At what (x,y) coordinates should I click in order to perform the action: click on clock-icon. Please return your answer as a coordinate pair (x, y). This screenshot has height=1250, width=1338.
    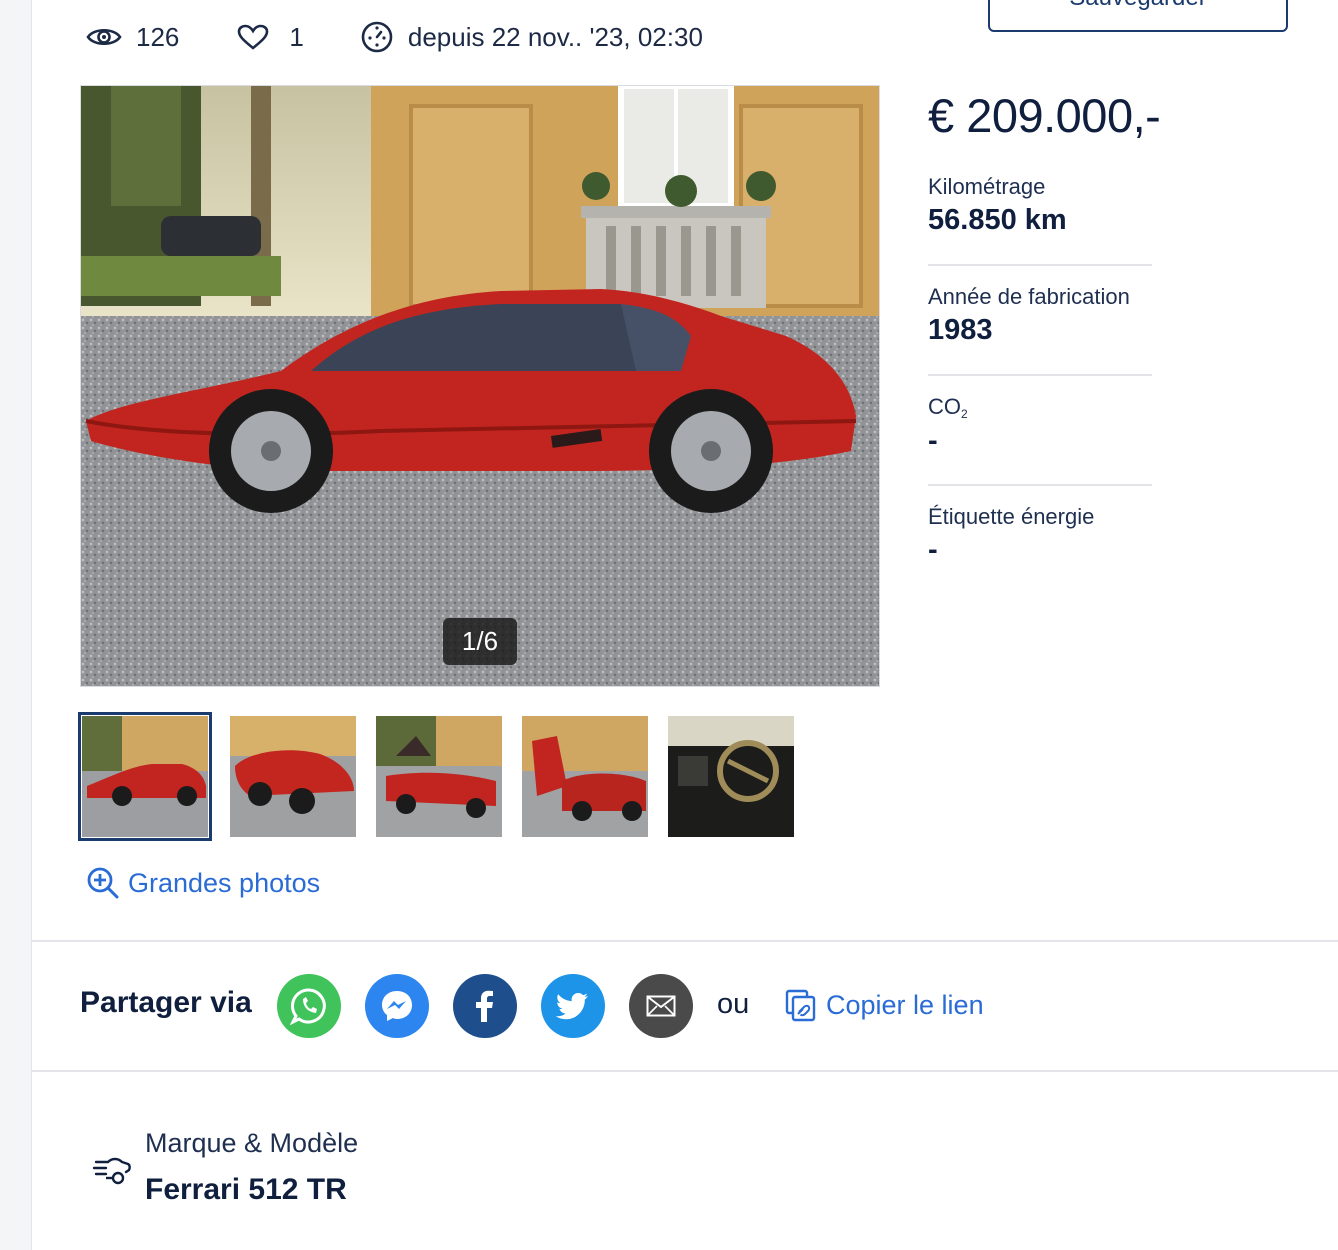
    Looking at the image, I should click on (377, 37).